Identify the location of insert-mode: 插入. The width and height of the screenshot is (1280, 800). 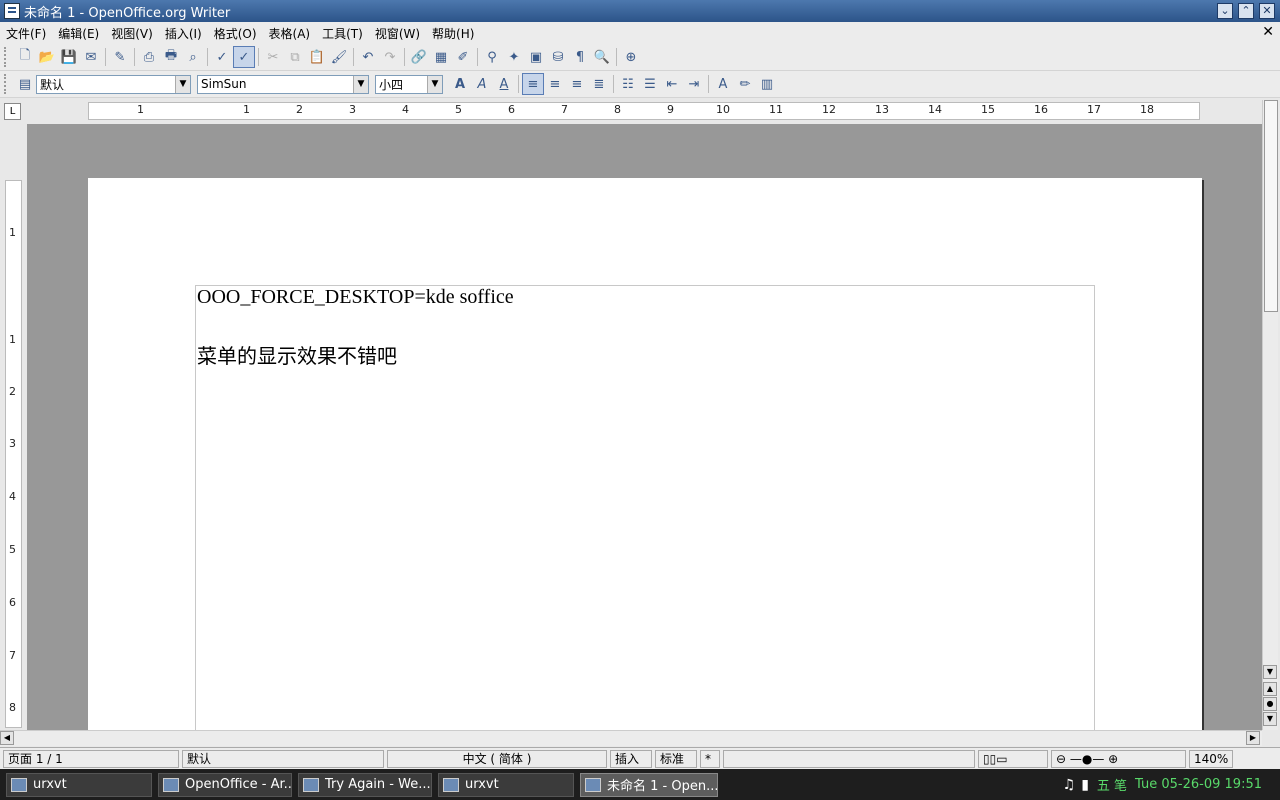
(631, 758).